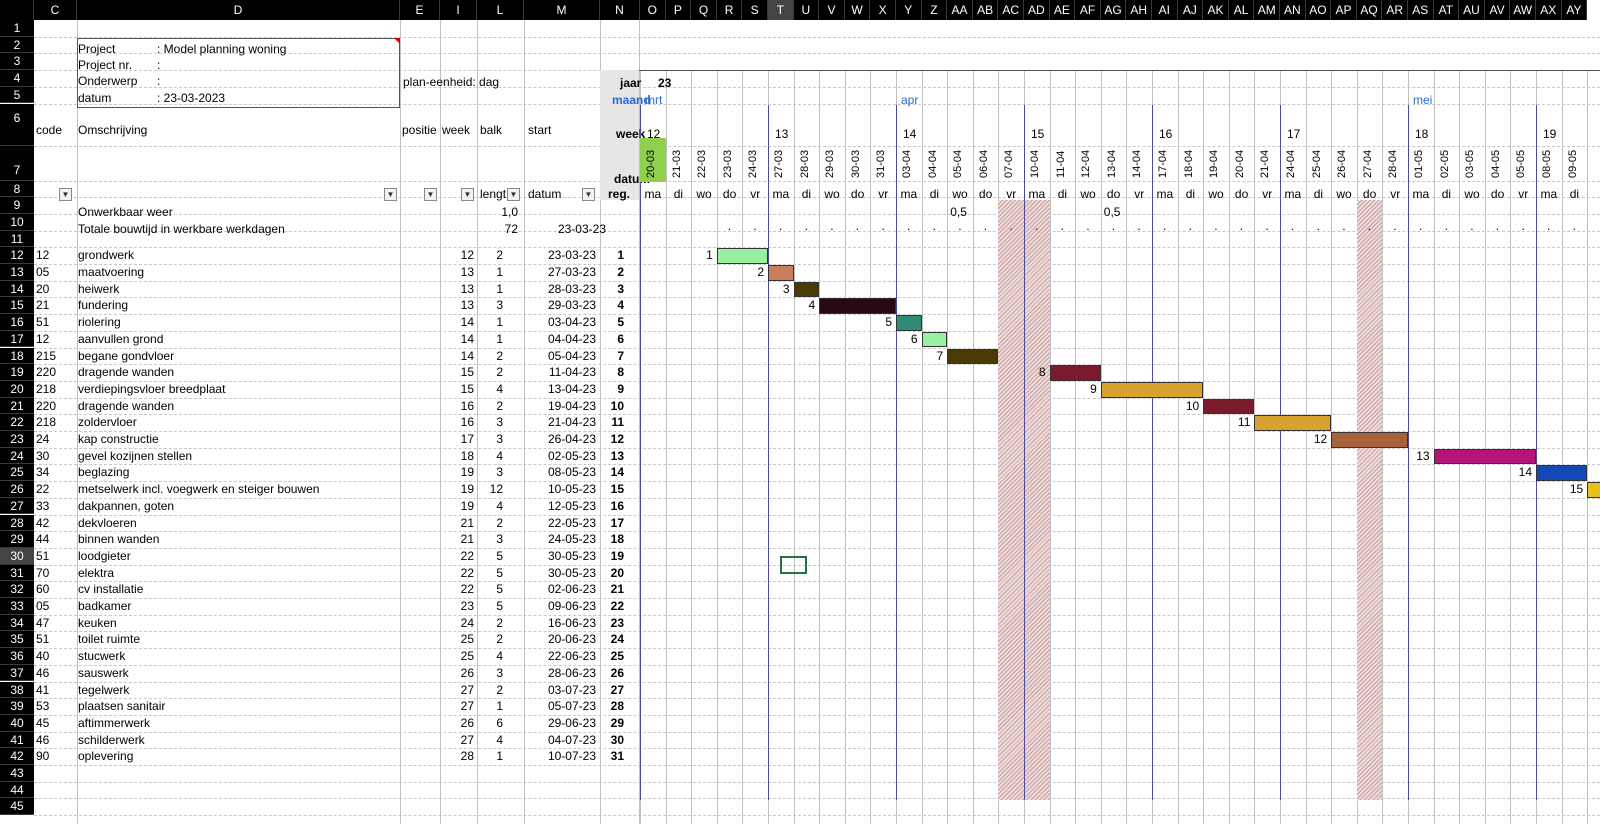  Describe the element at coordinates (17, 790) in the screenshot. I see `row-header-44: 44` at that location.